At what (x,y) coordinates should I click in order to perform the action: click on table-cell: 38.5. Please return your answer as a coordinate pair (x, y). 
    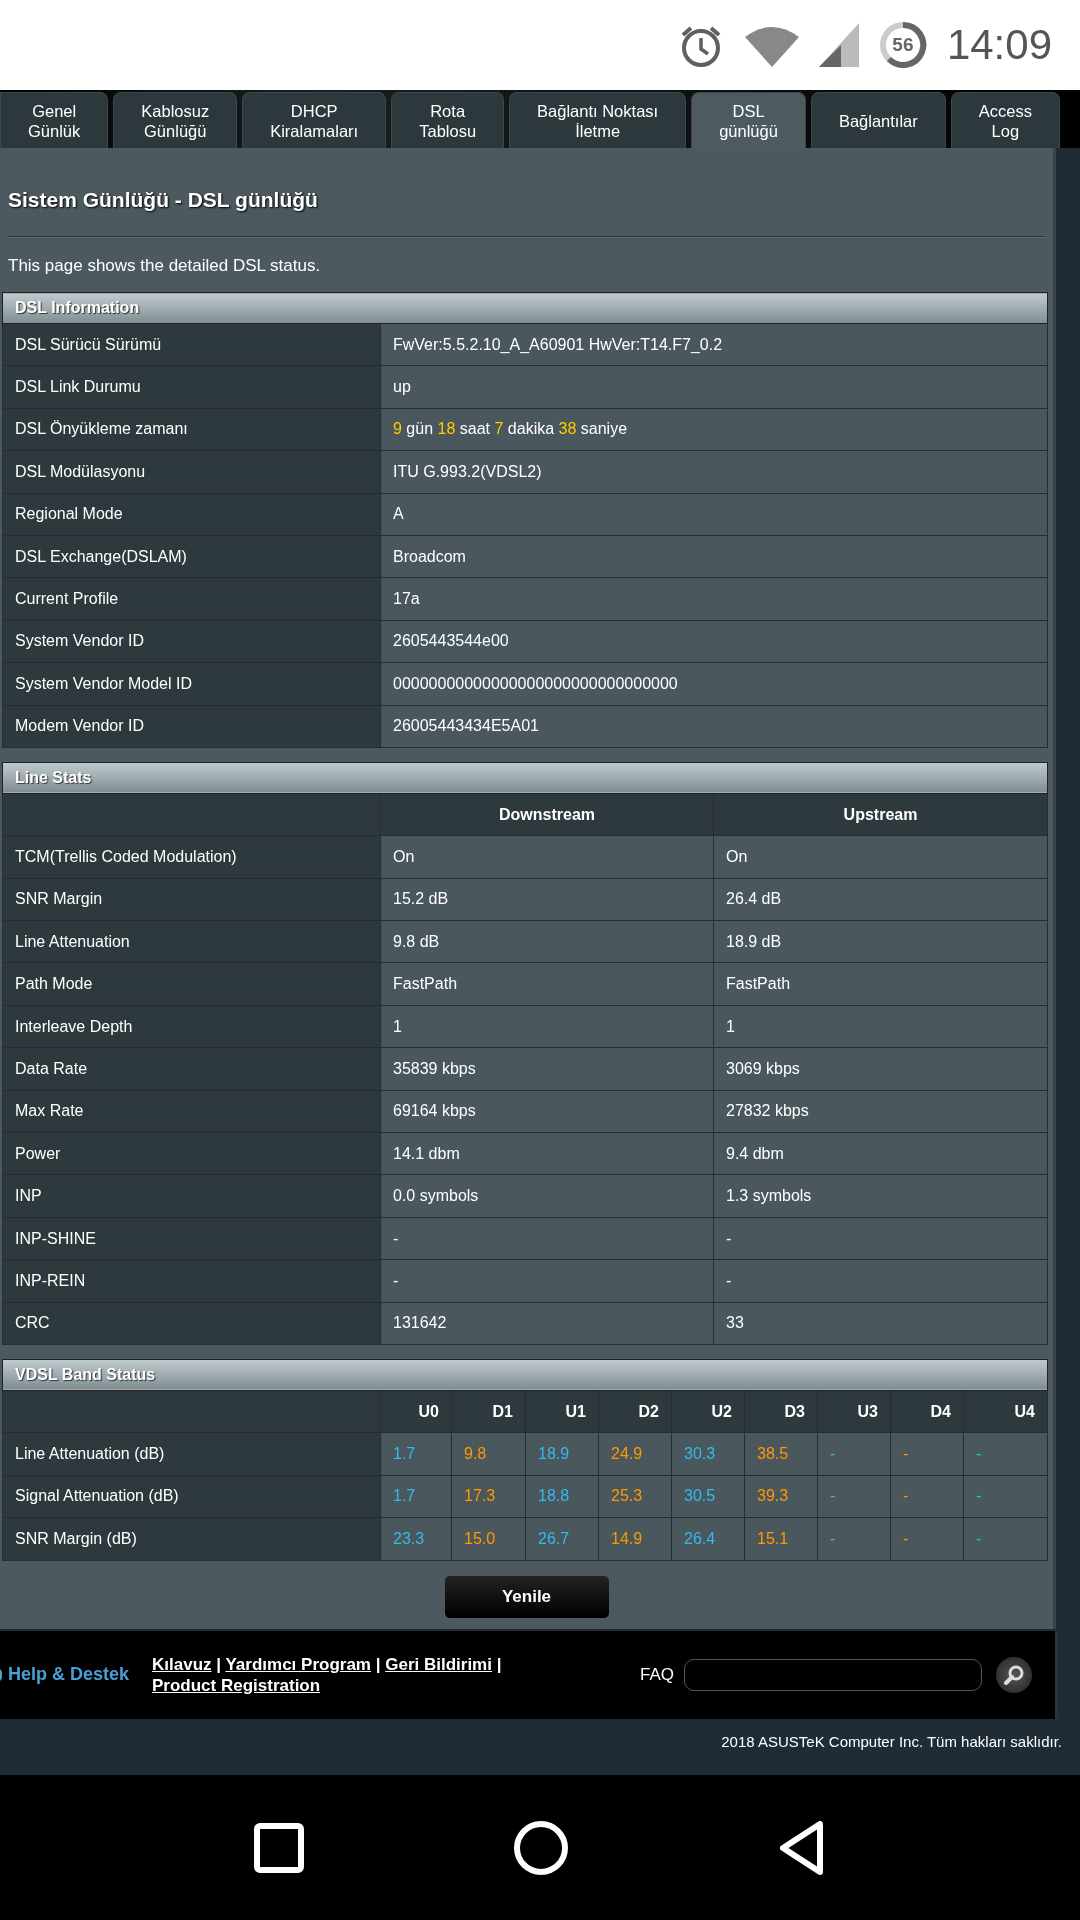
    Looking at the image, I should click on (781, 1454).